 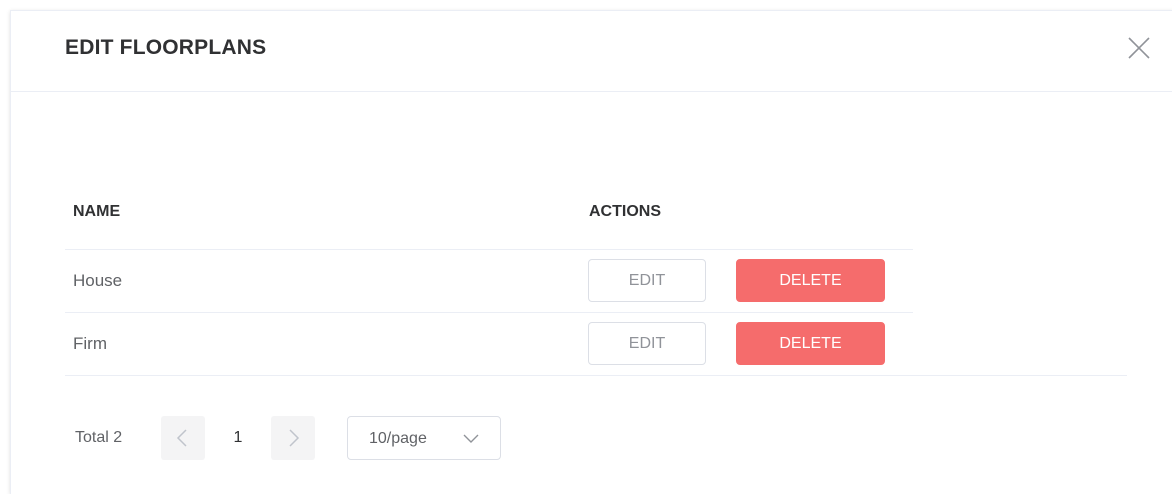 I want to click on pager: 1, so click(x=239, y=438).